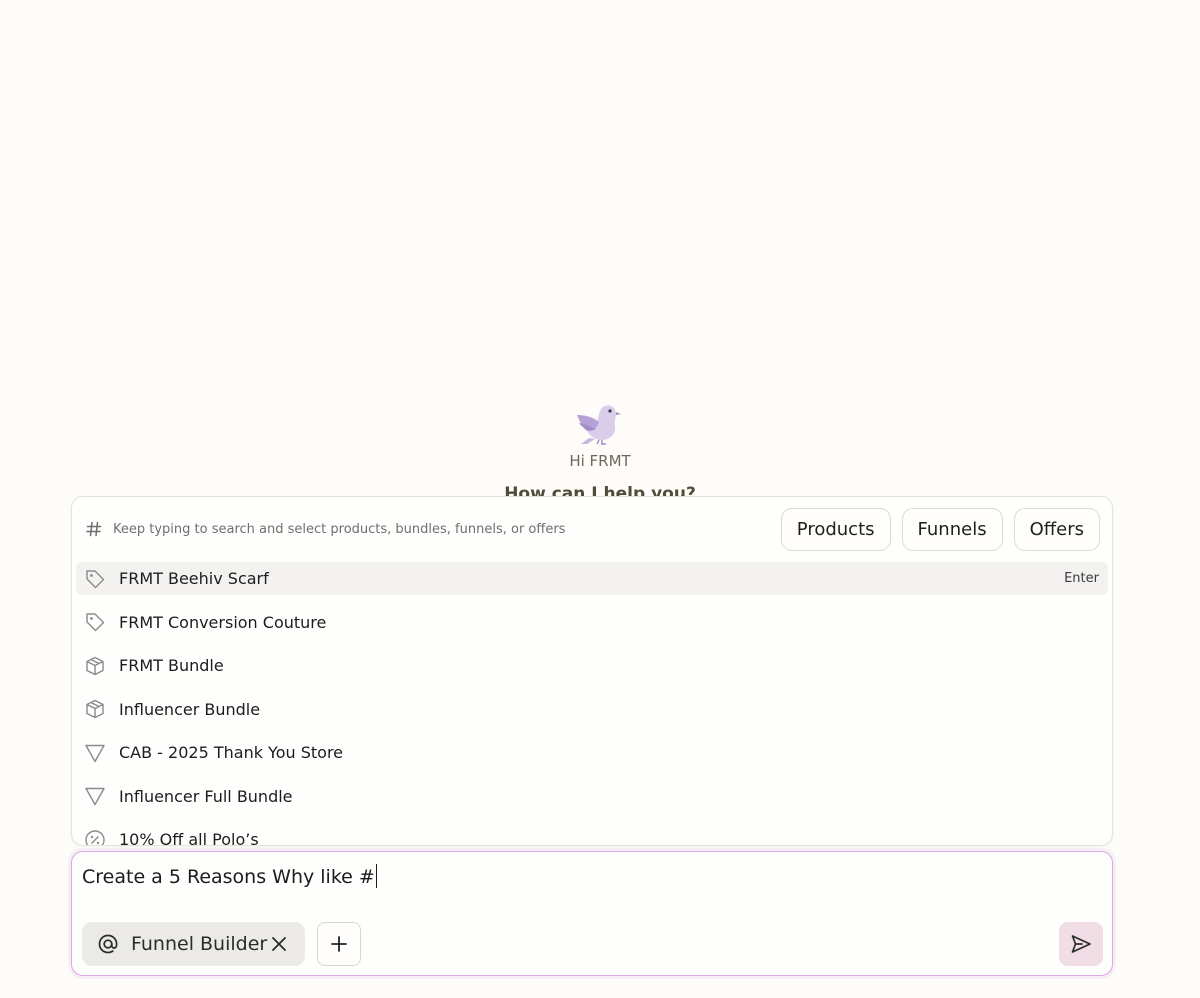 The width and height of the screenshot is (1200, 998). I want to click on percent-badge-icon, so click(95, 837).